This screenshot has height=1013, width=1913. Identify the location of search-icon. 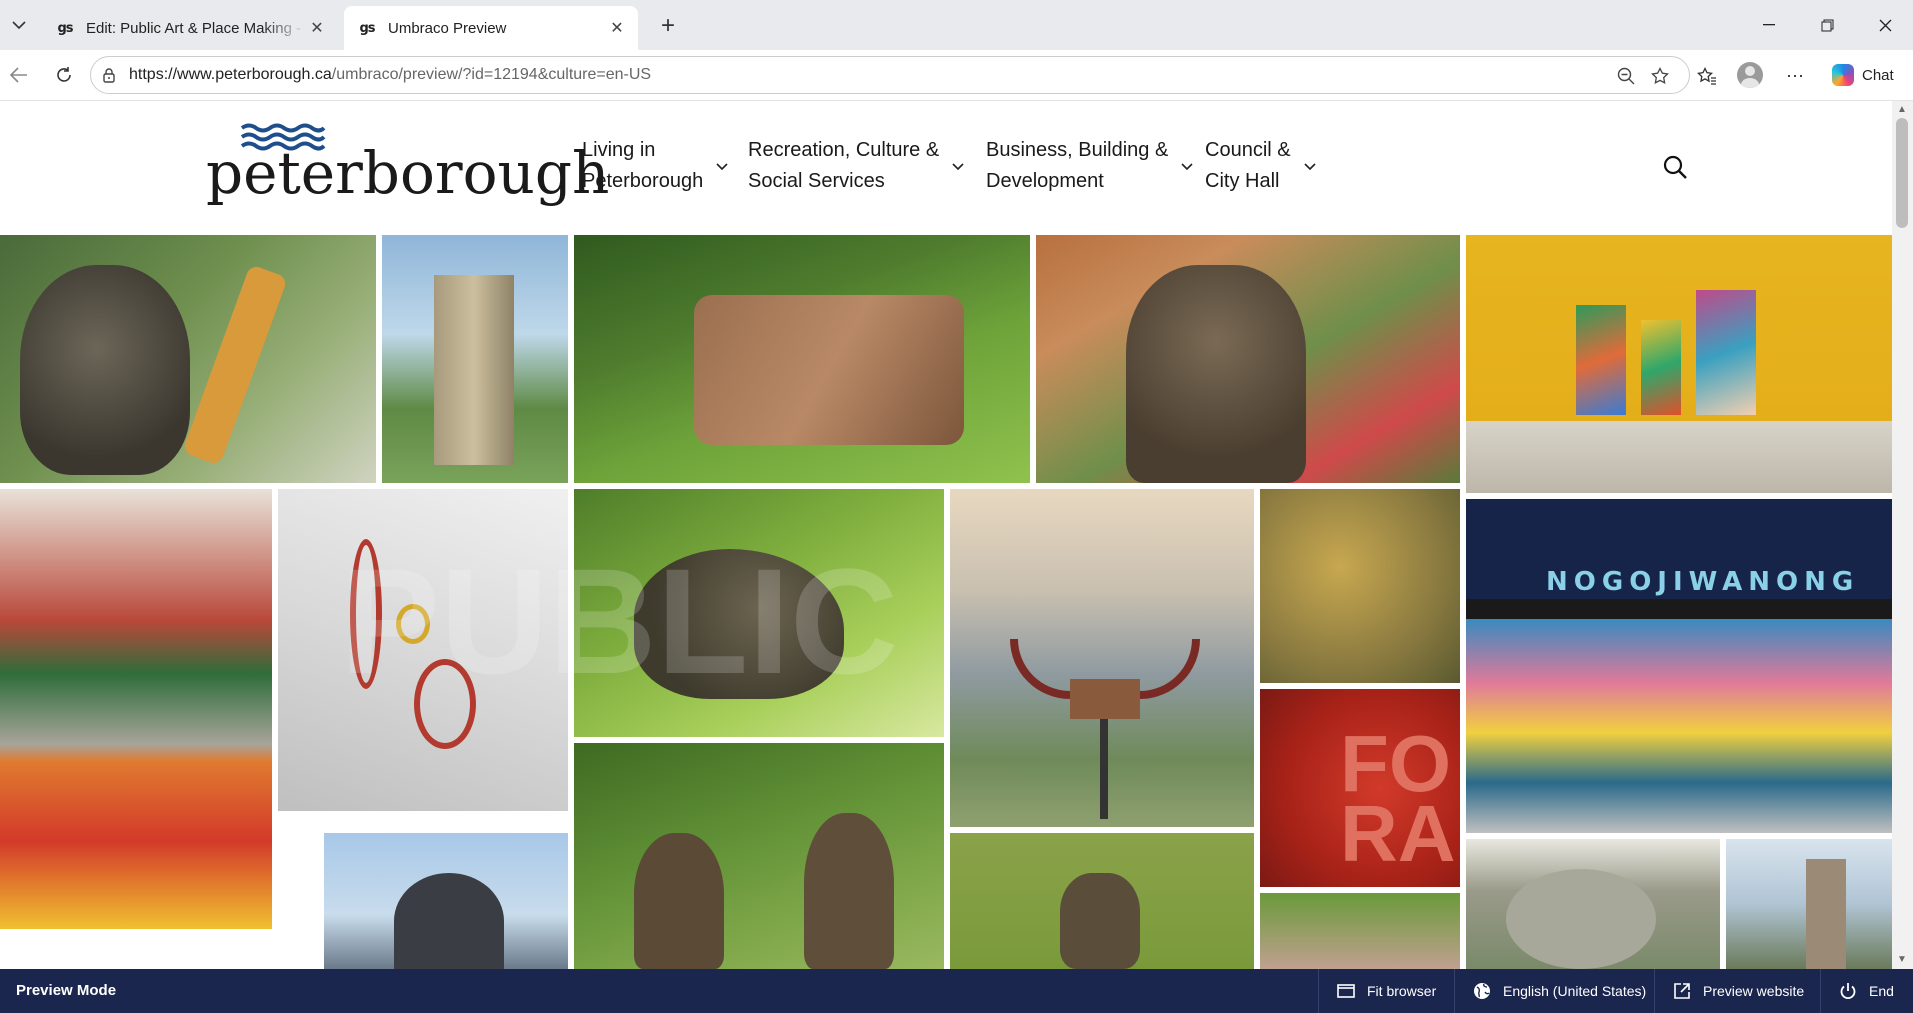
(1675, 167).